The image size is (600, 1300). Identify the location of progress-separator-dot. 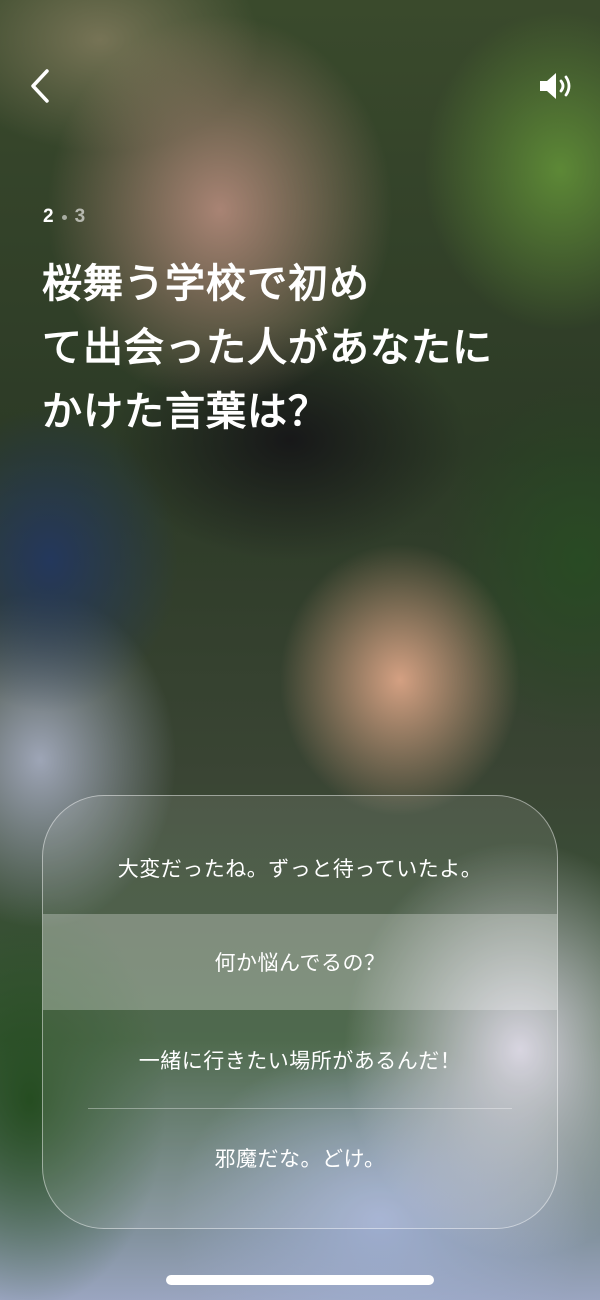
(64, 217).